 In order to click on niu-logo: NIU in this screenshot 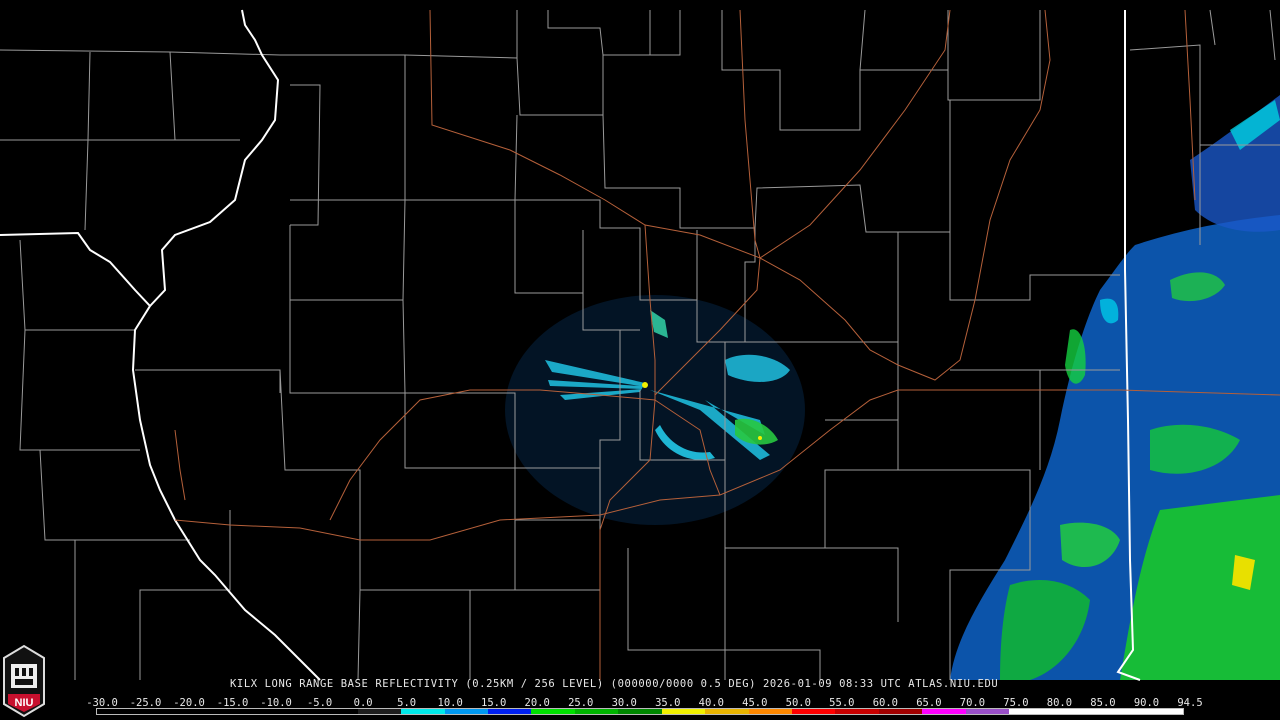, I will do `click(24, 681)`.